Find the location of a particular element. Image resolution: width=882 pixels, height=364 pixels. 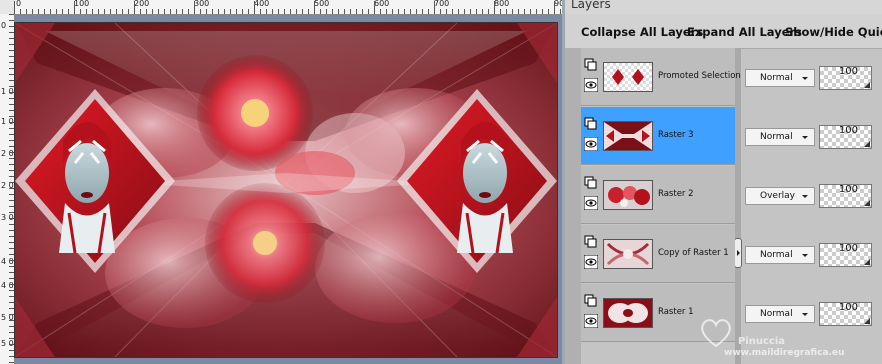

watermark-url: www.maildiregrafica.eu is located at coordinates (784, 353).